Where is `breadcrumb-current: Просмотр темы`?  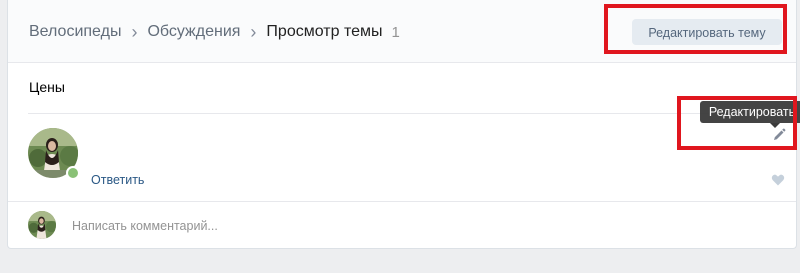
breadcrumb-current: Просмотр темы is located at coordinates (324, 31).